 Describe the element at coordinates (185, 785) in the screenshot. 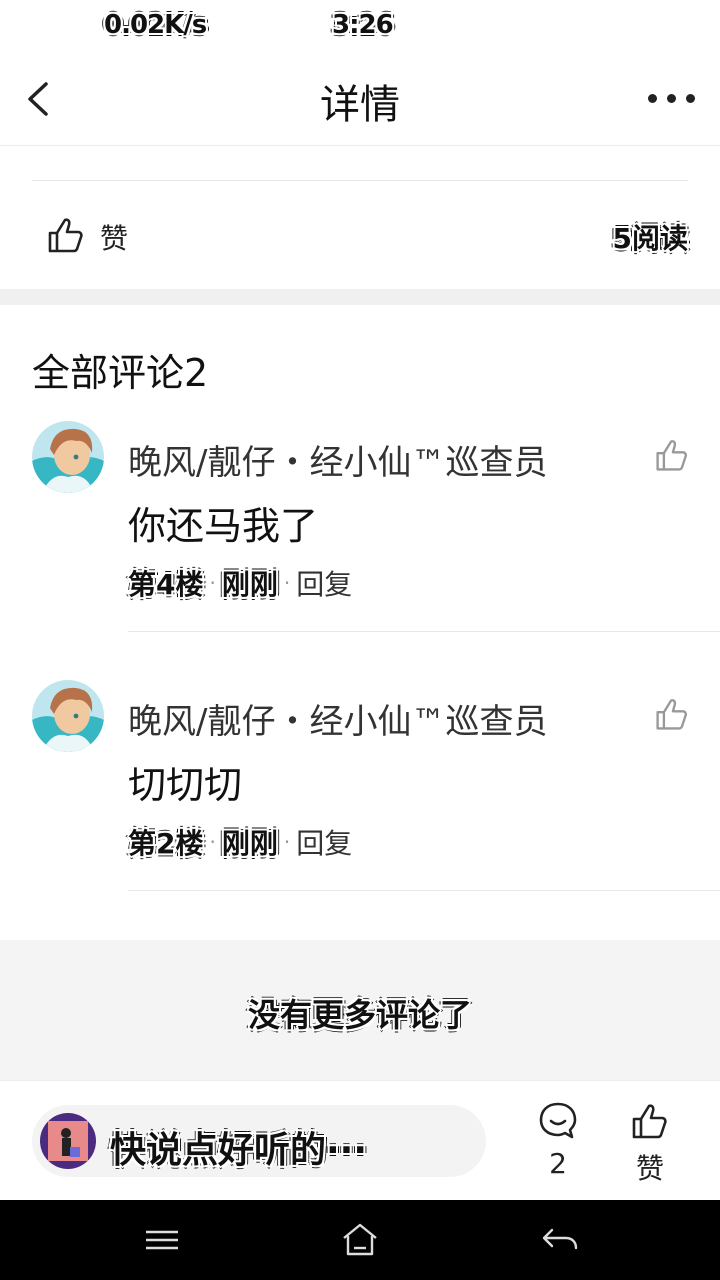

I see `comment-text: 切切切` at that location.